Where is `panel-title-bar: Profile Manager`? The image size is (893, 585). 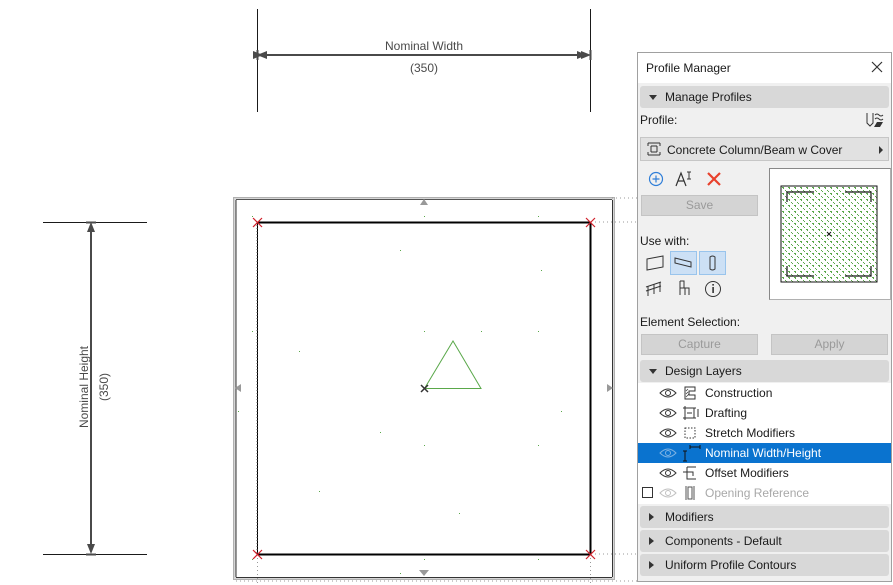 panel-title-bar: Profile Manager is located at coordinates (764, 68).